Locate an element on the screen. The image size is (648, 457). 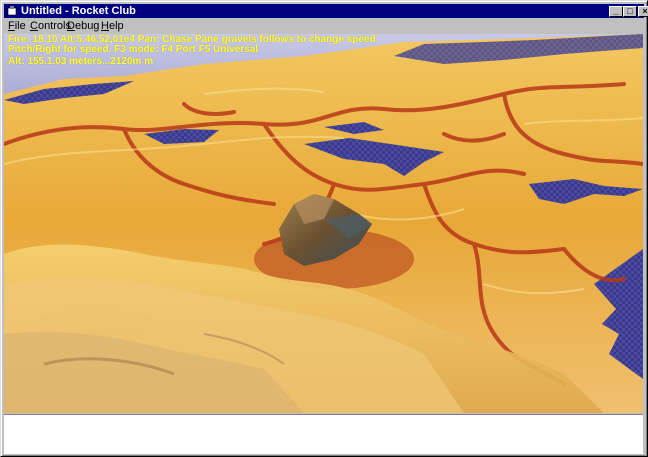
maximize-button: □ is located at coordinates (630, 11).